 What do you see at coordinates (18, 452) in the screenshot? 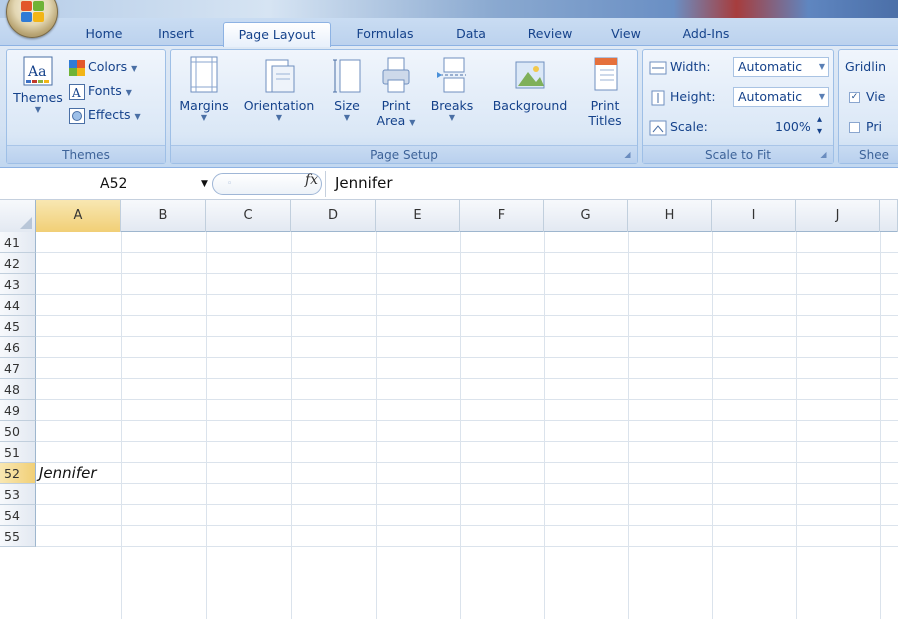
I see `row-header-51: 51` at bounding box center [18, 452].